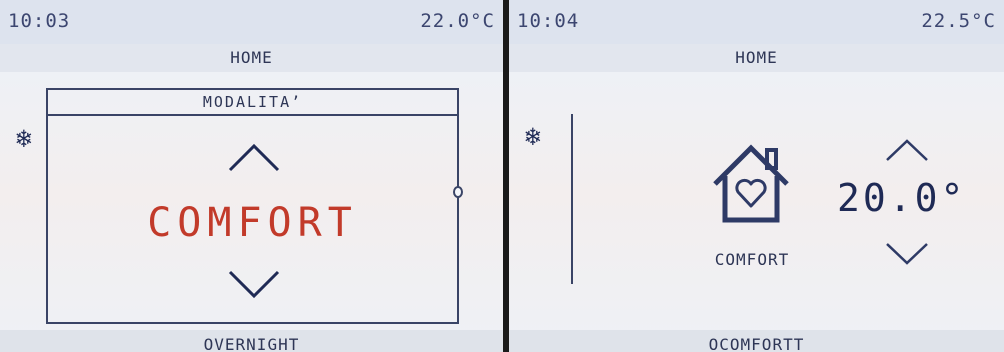 This screenshot has height=352, width=1004. I want to click on room-temperature: 22.0°C, so click(457, 21).